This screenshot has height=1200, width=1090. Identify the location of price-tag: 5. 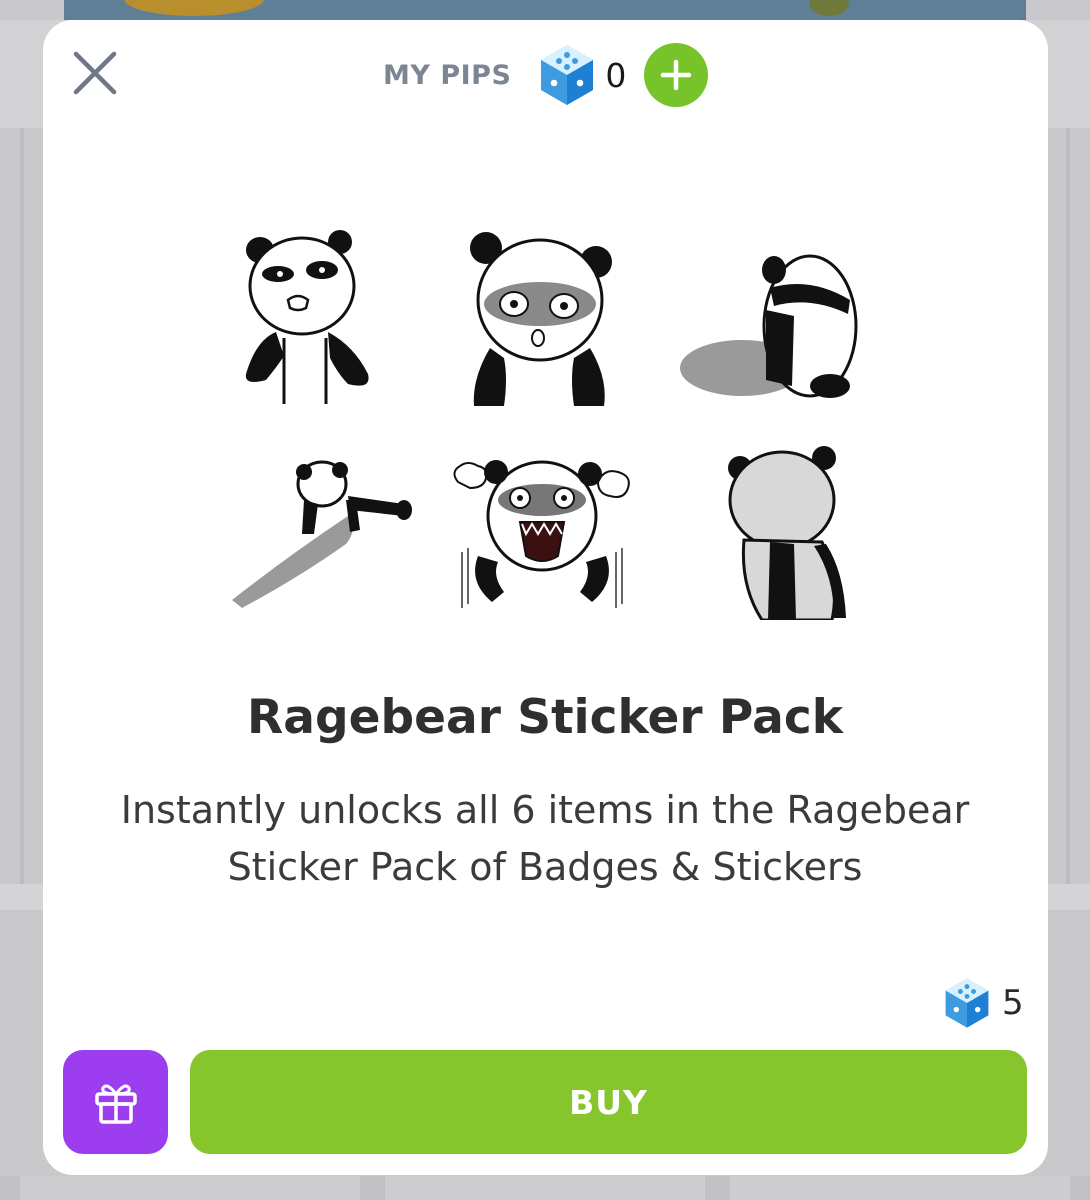
(984, 1003).